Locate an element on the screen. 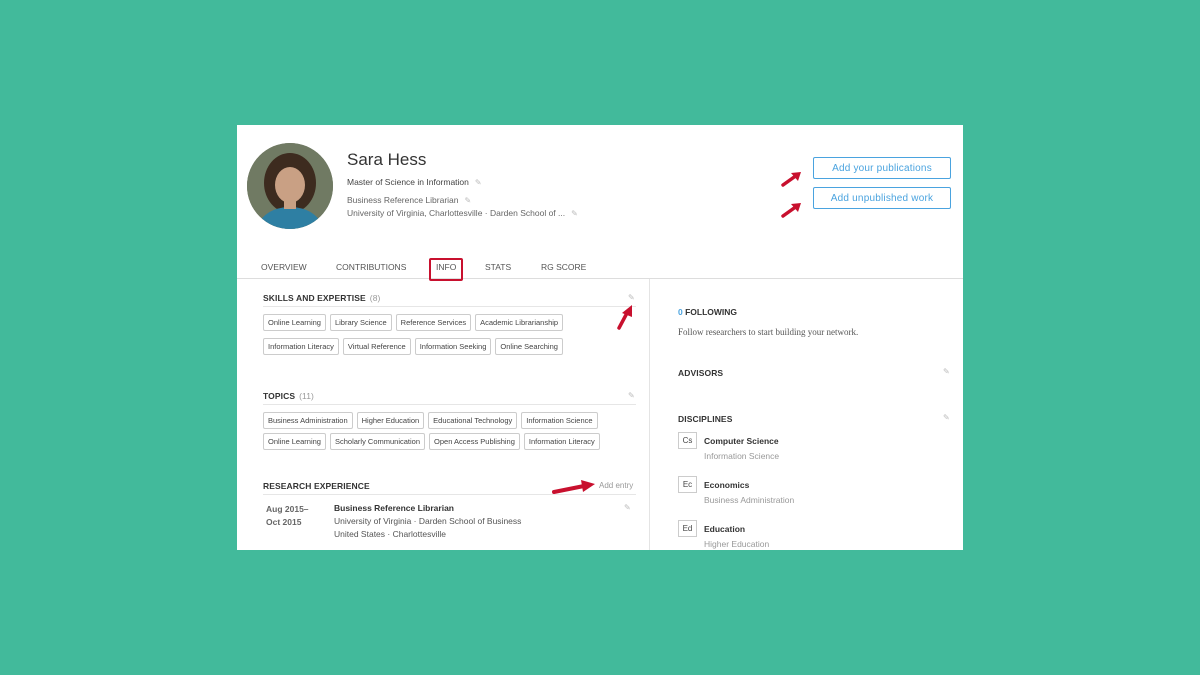 The height and width of the screenshot is (675, 1200). skill-tag: Academic Librarianship is located at coordinates (519, 322).